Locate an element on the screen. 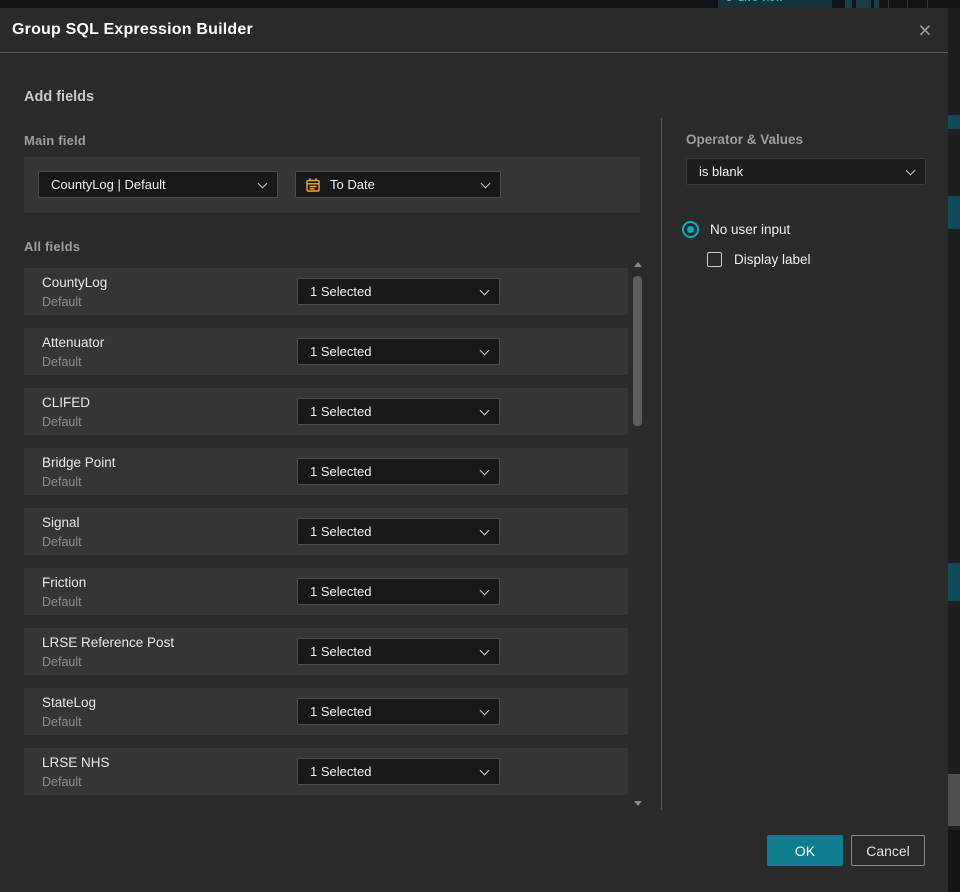  cancel-button: Cancel is located at coordinates (888, 850).